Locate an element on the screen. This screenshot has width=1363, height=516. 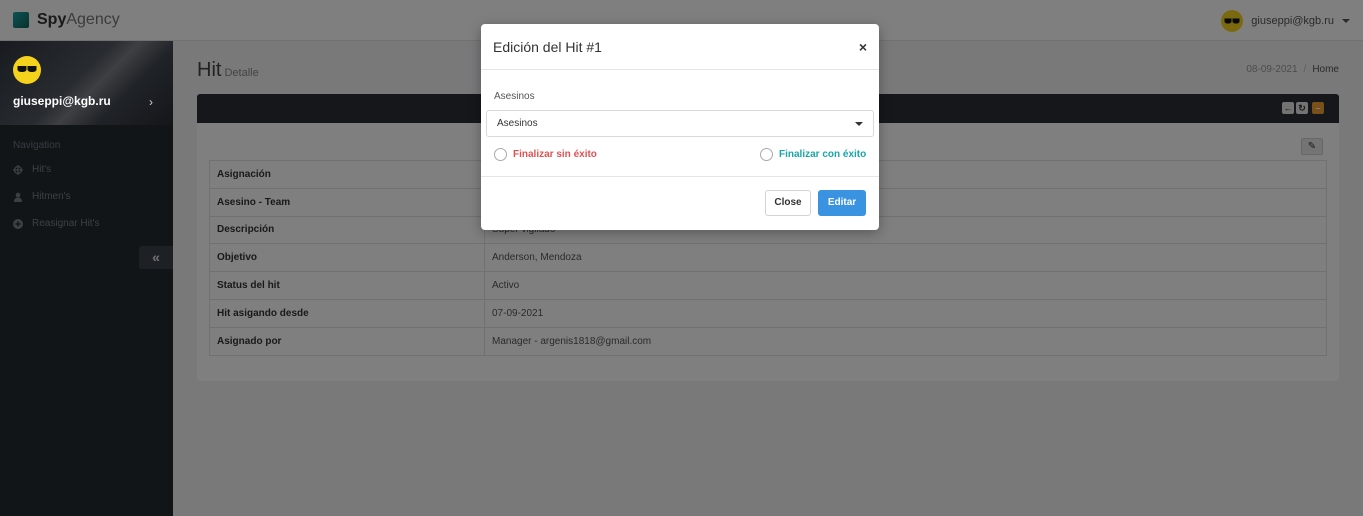
chevron-down-icon is located at coordinates (859, 124).